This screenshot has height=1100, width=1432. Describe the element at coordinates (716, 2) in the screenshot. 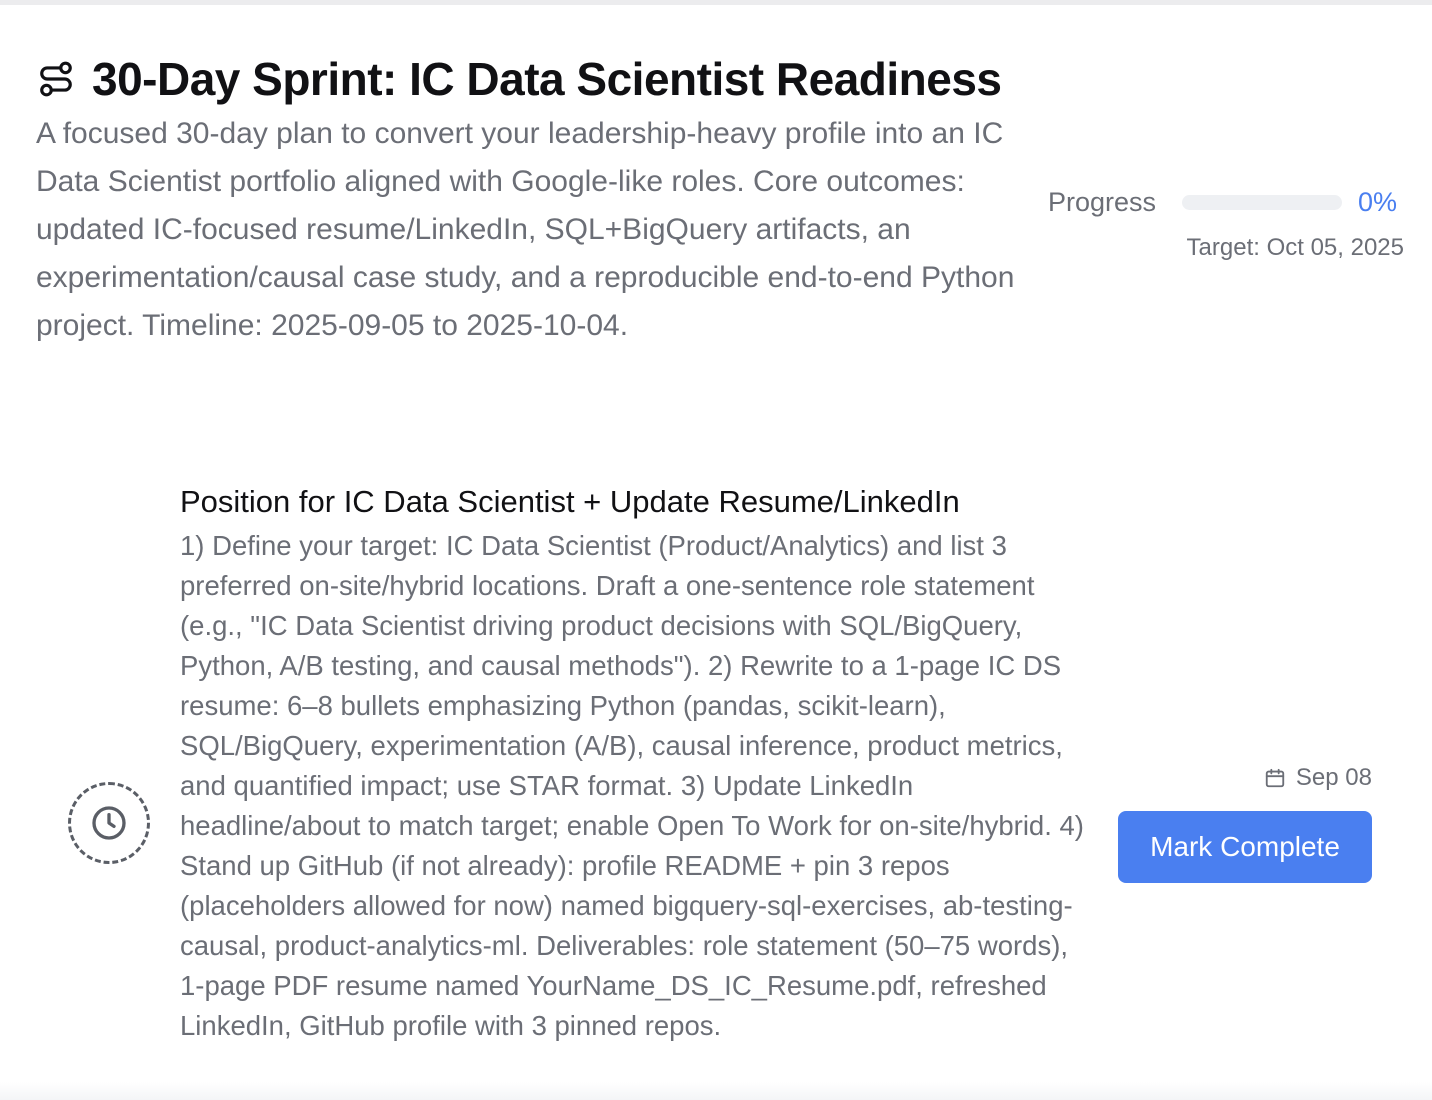

I see `top-divider` at that location.